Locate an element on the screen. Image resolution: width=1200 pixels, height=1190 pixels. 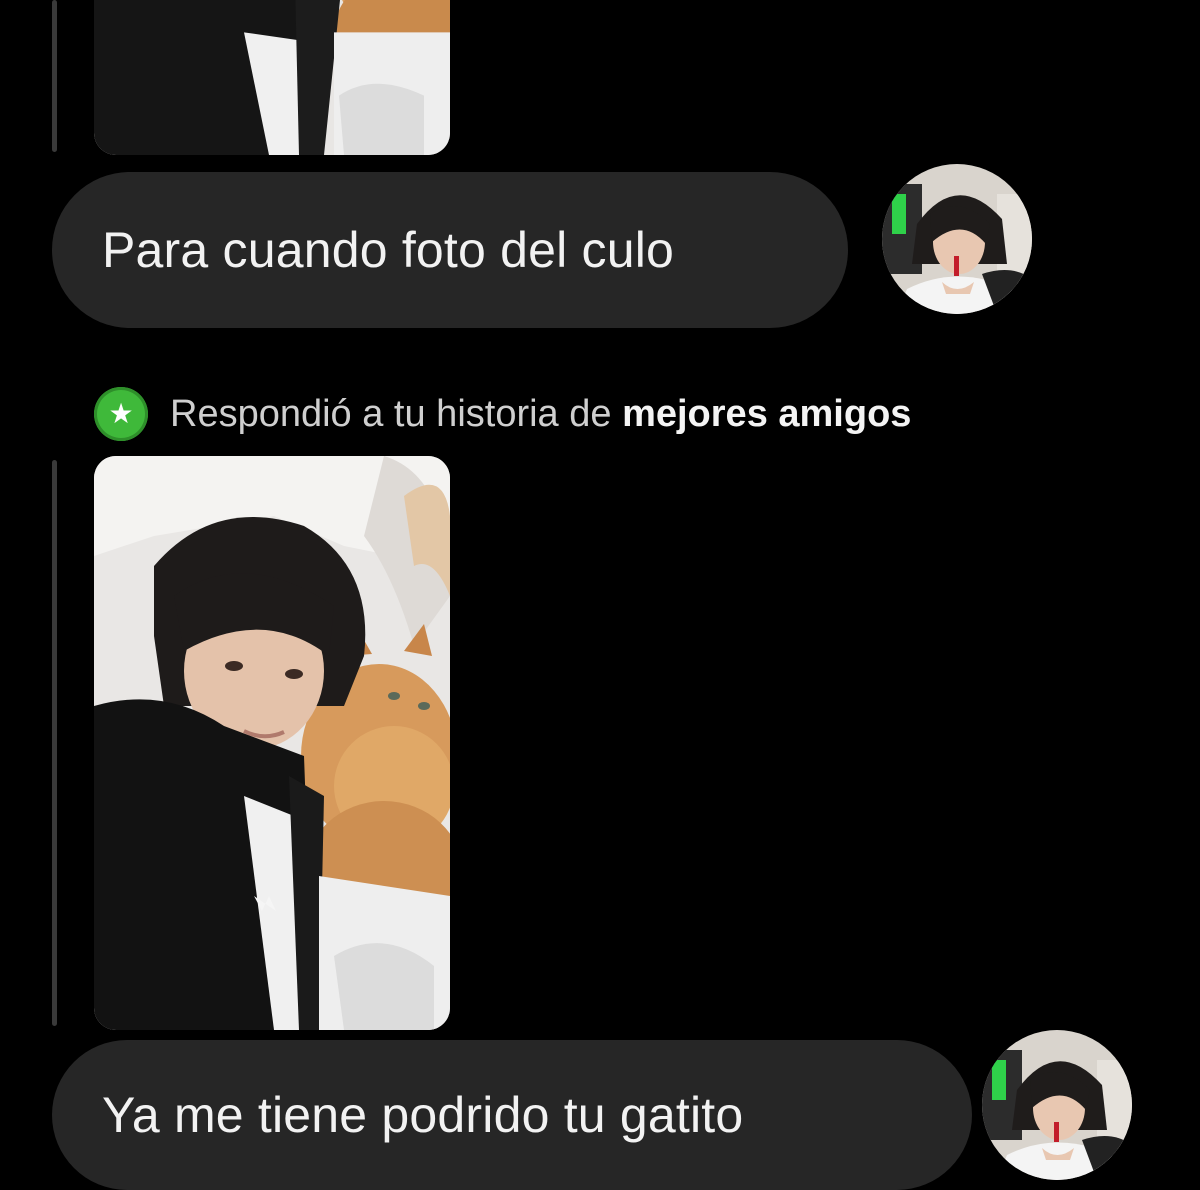
message-bubble: Ya me tiene podrido tu gatito is located at coordinates (512, 1115).